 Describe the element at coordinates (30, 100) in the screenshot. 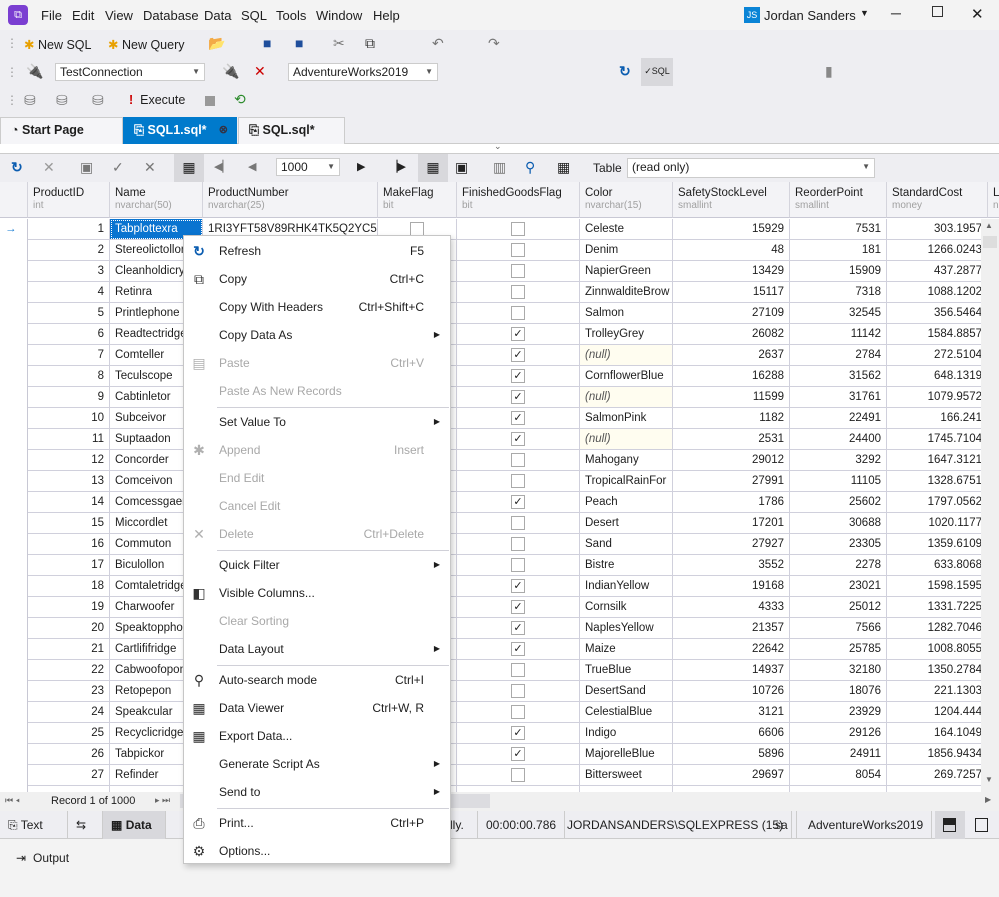

I see `database-icon: ⛁` at that location.